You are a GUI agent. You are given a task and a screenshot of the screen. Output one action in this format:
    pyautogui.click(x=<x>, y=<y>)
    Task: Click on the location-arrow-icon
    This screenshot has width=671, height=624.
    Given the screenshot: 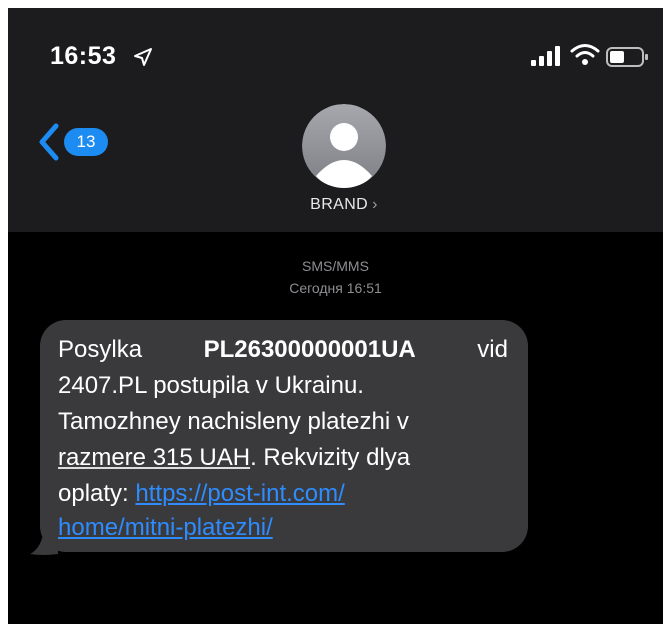 What is the action you would take?
    pyautogui.click(x=143, y=57)
    